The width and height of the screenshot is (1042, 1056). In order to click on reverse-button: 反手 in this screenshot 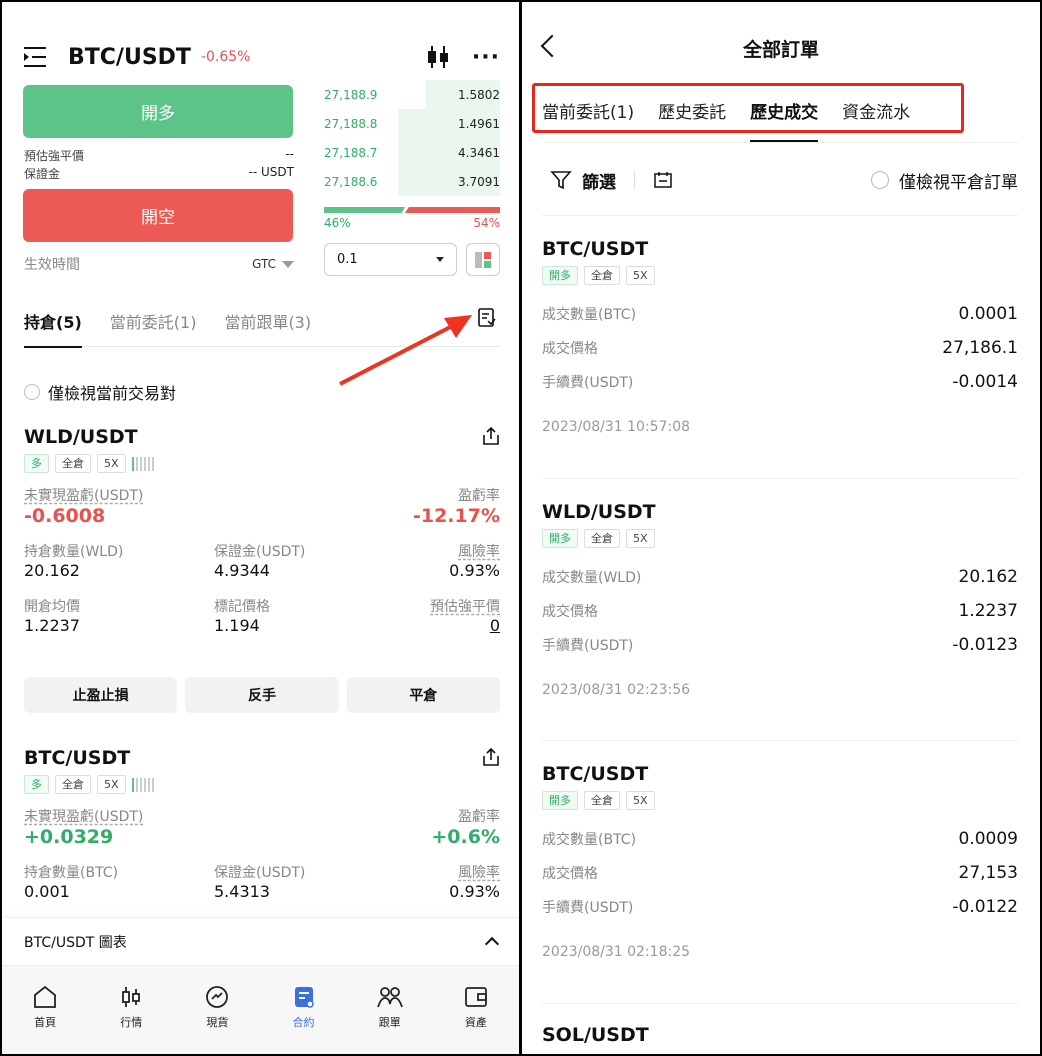, I will do `click(262, 695)`.